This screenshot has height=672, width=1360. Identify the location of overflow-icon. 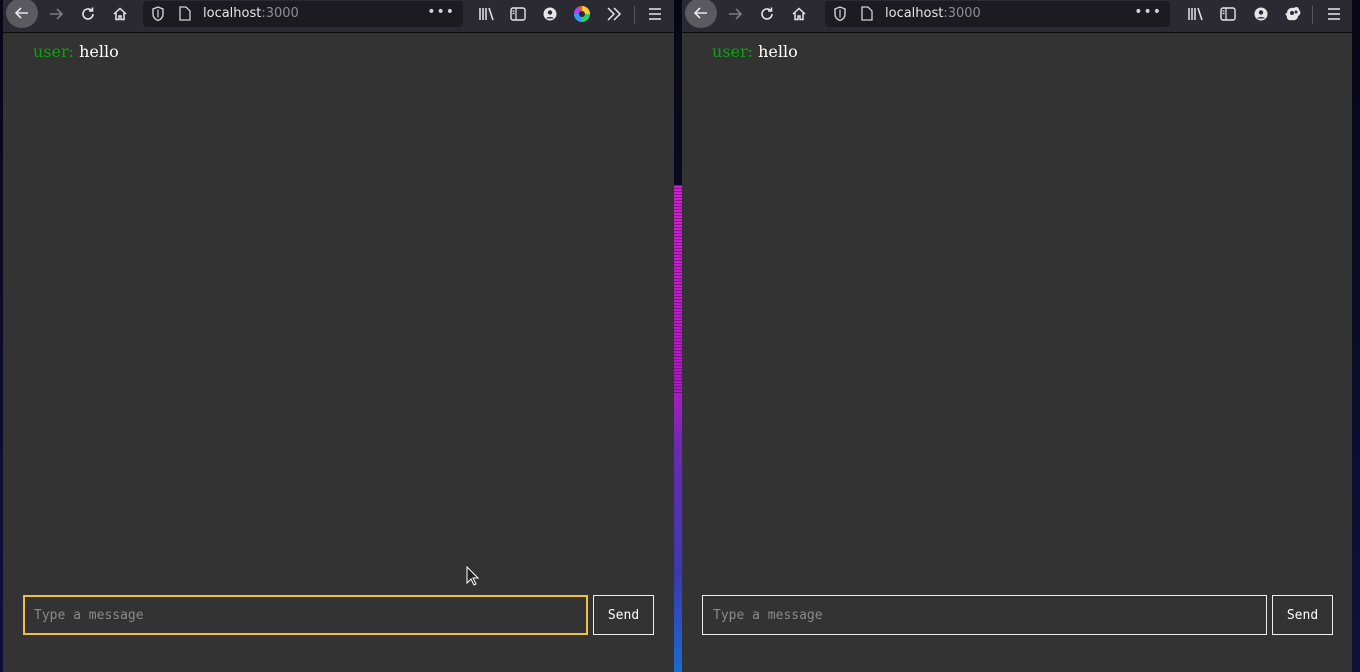
(614, 14).